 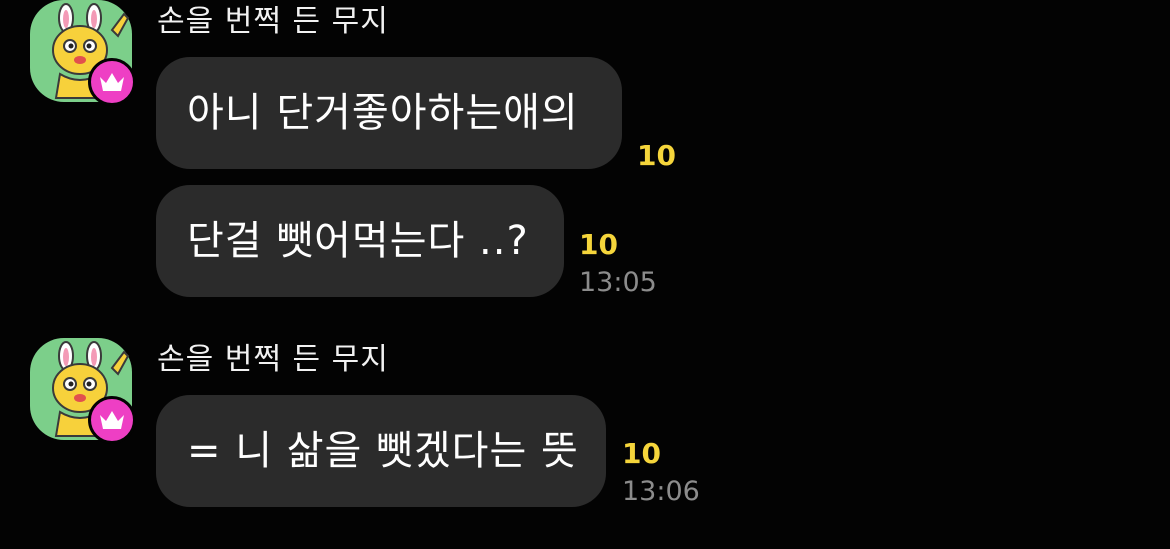 I want to click on message-text: 아니 단거좋아하는애의, so click(x=383, y=113).